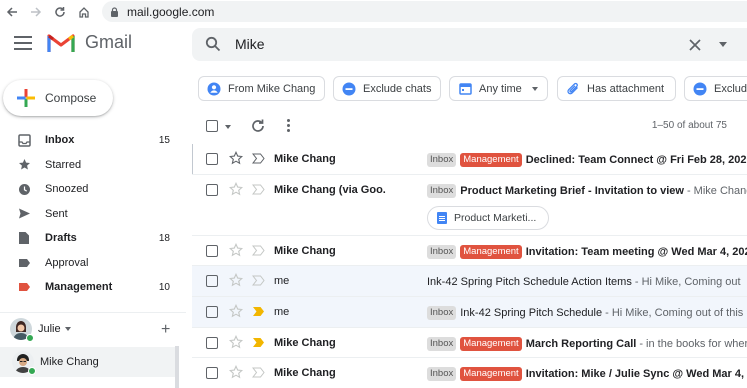  I want to click on sidebar-item-label: Drafts, so click(61, 238).